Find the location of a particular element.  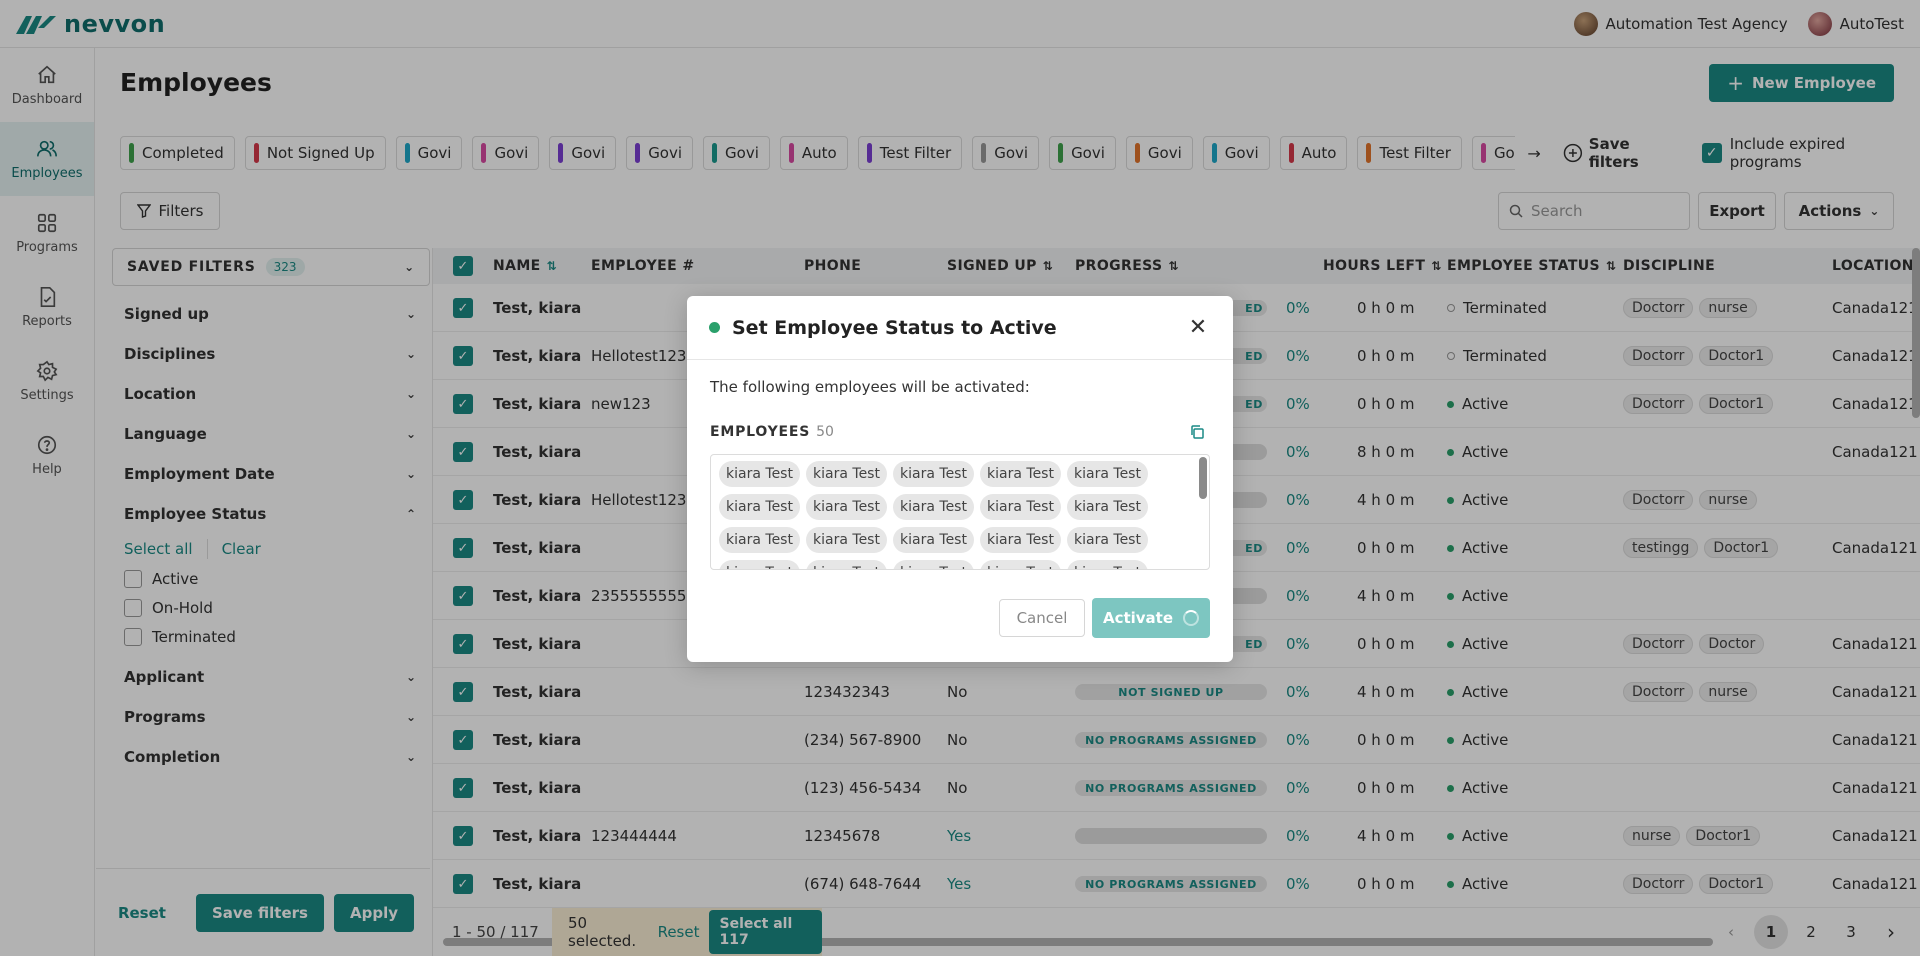

activate-button: Activate is located at coordinates (1151, 618).